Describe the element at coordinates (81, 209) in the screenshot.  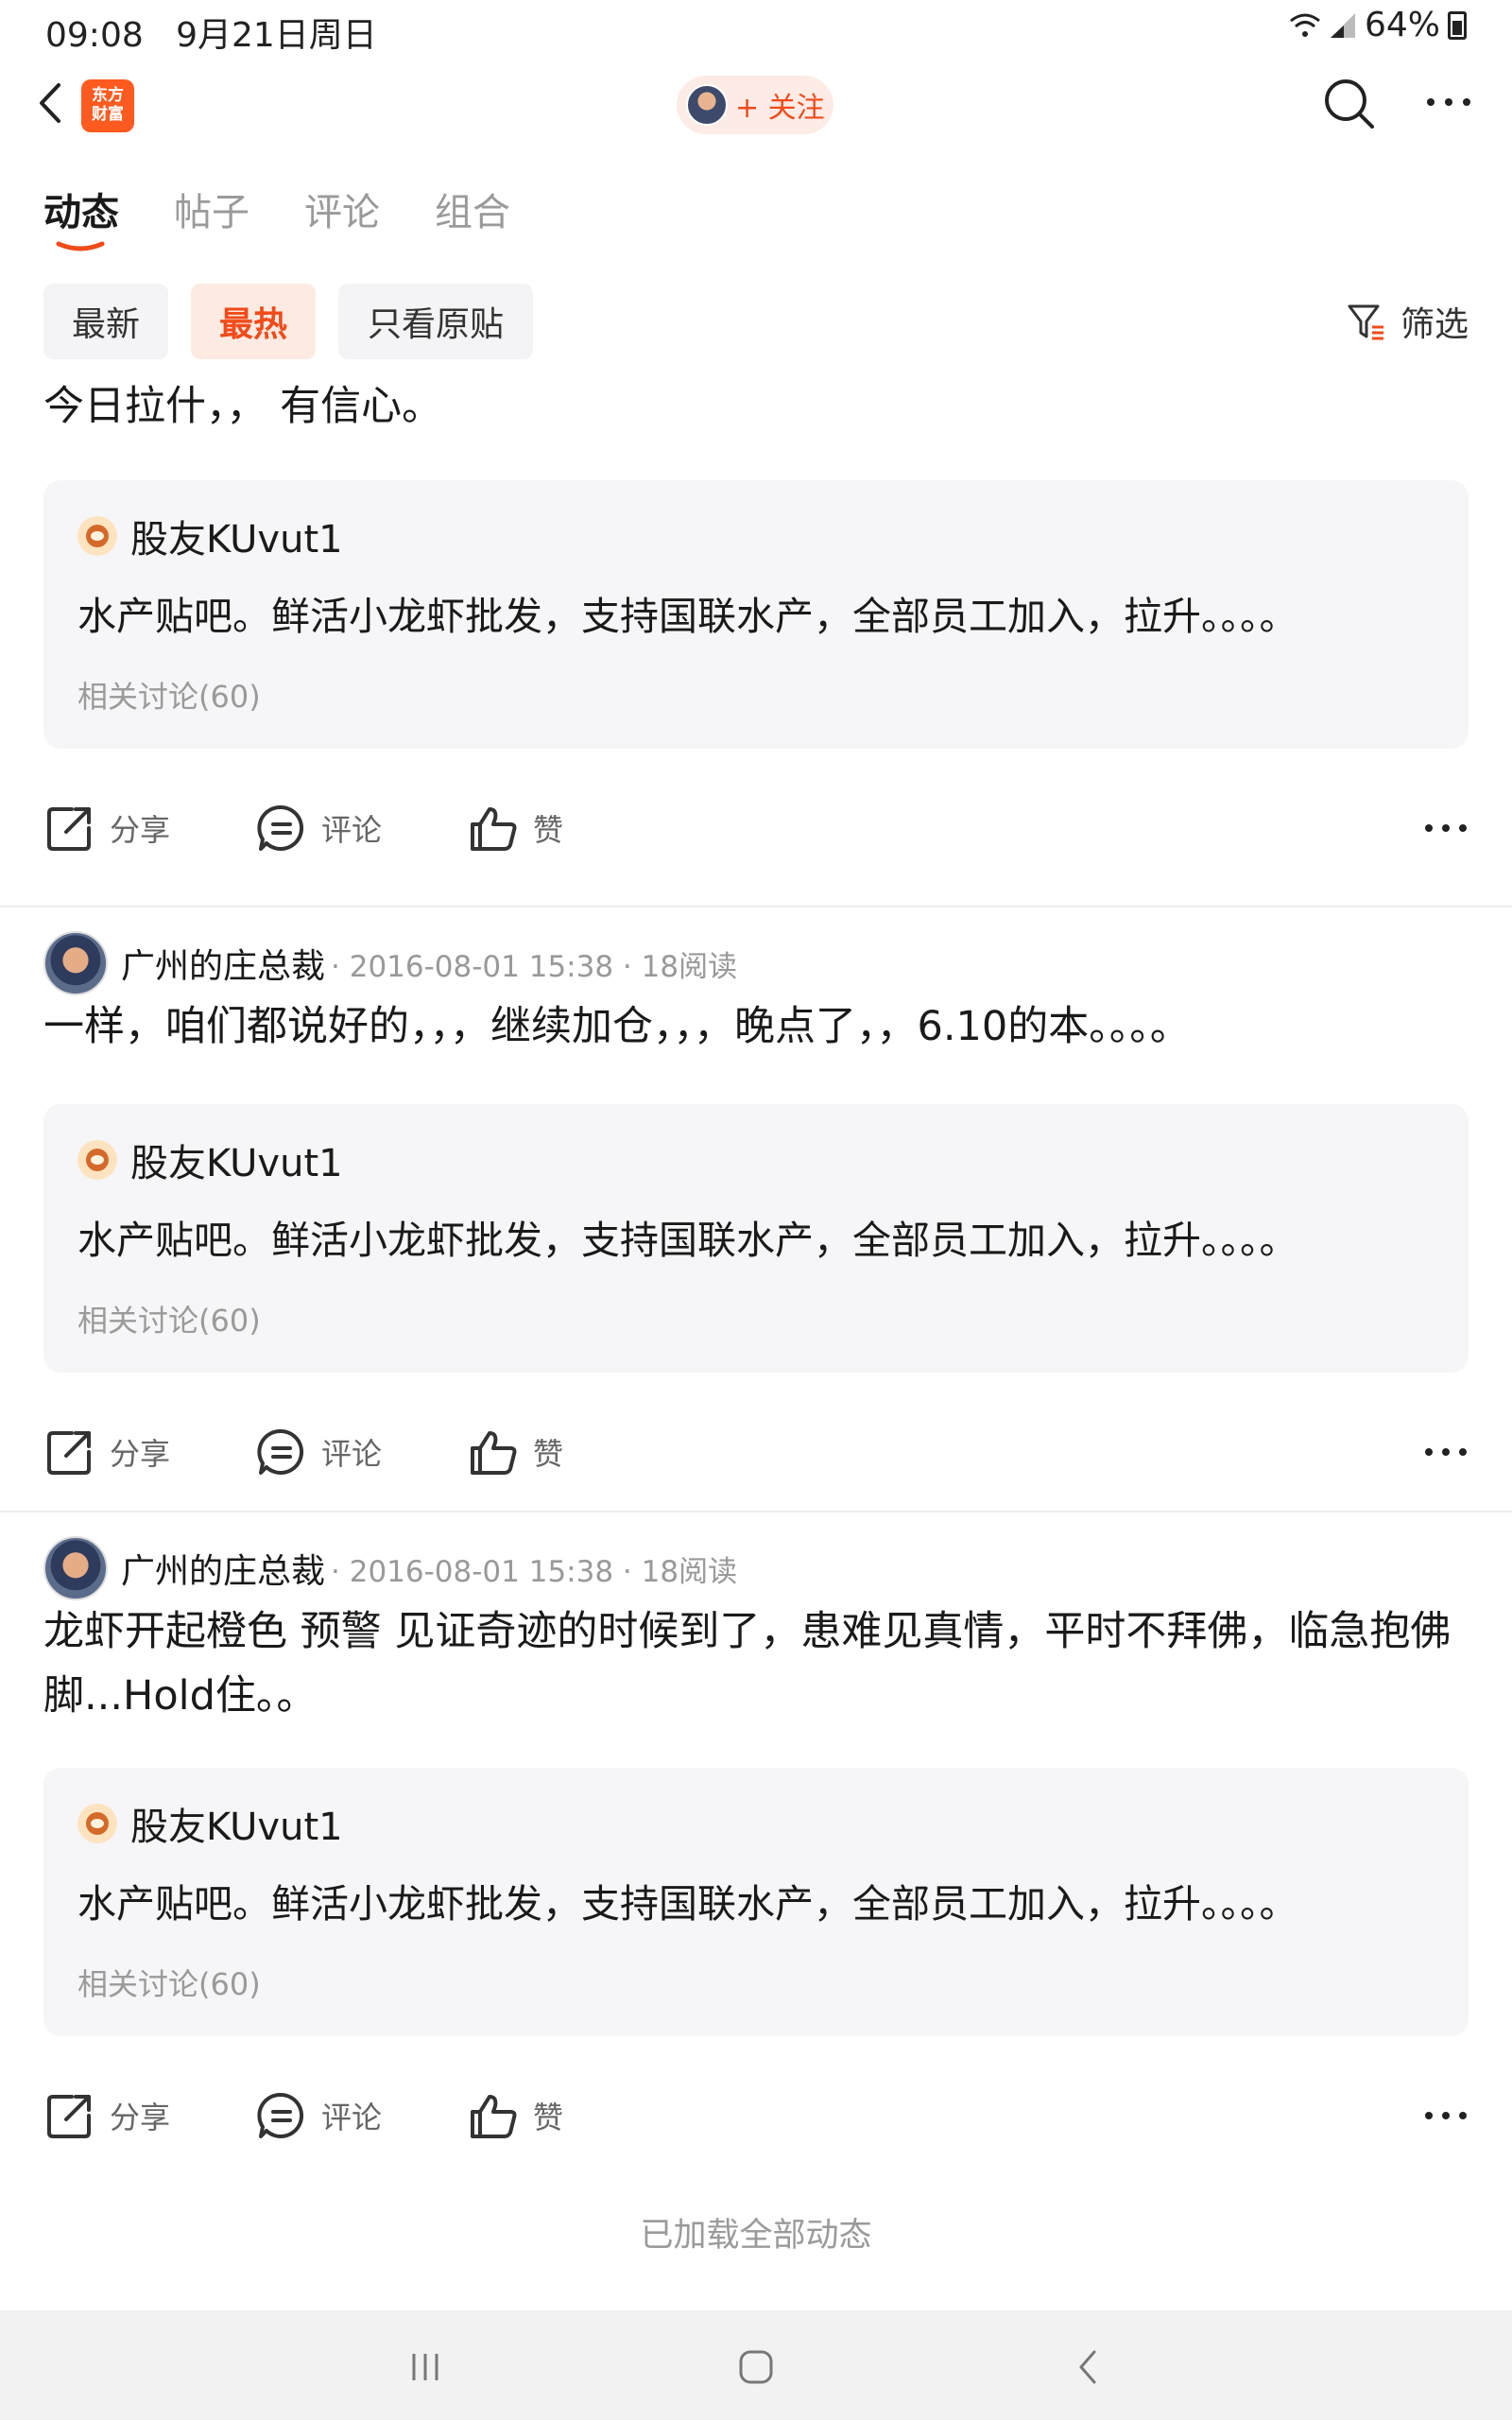
I see `tab-dynamic: 动态` at that location.